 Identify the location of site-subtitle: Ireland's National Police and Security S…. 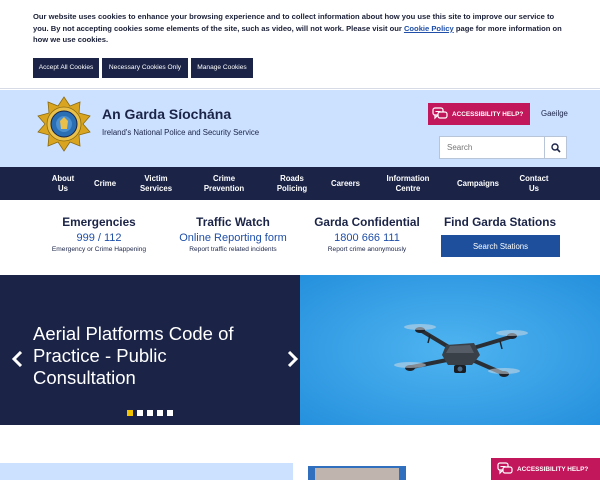
(181, 132).